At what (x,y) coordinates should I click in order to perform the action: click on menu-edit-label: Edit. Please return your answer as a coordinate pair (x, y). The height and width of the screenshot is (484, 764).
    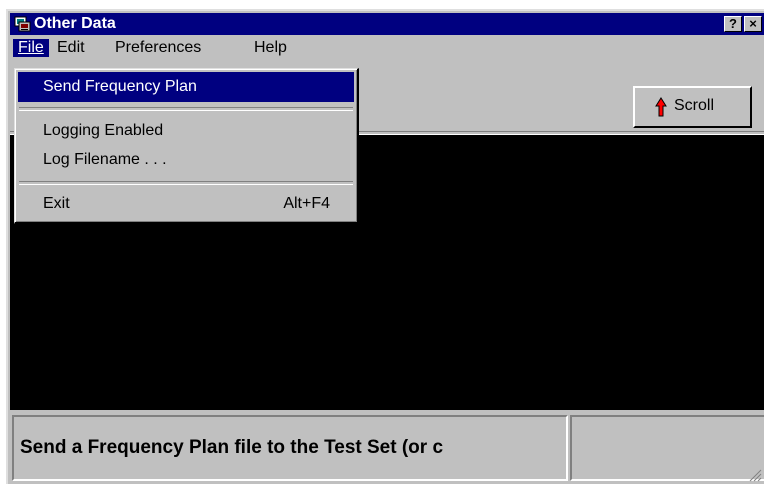
    Looking at the image, I should click on (71, 47).